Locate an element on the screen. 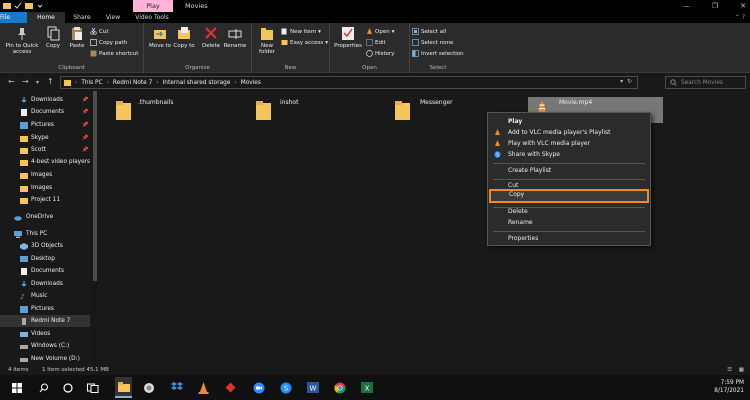  details-view-icon: ☰ is located at coordinates (729, 370).